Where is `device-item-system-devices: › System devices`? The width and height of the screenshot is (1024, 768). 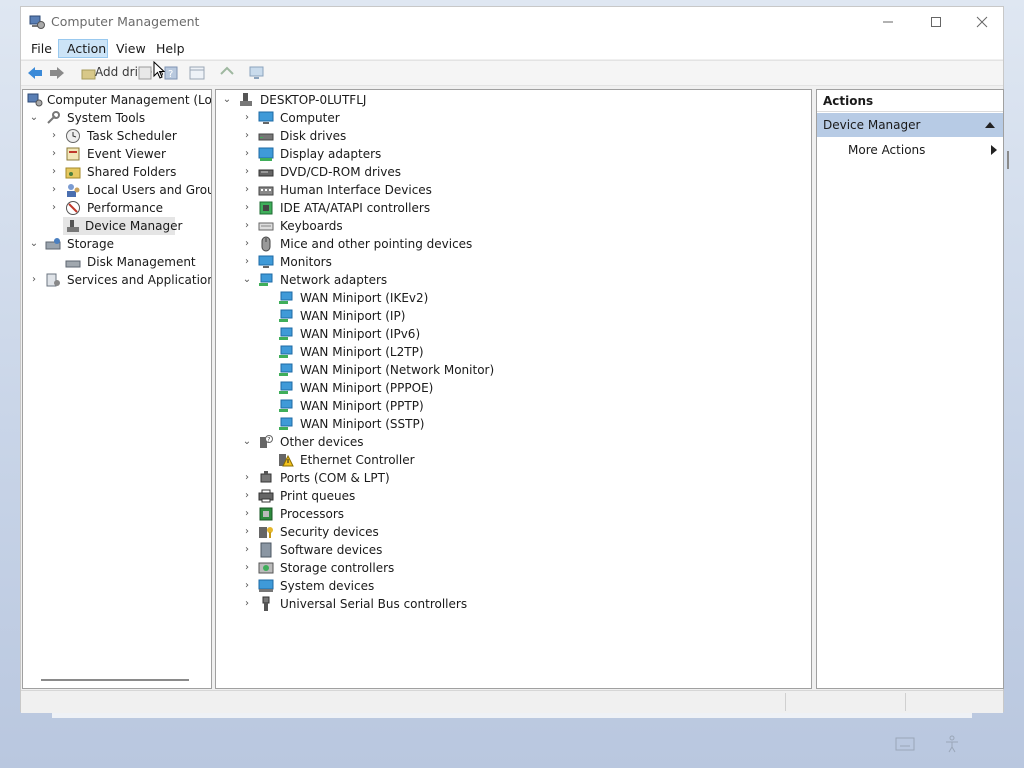
device-item-system-devices: › System devices is located at coordinates (418, 586).